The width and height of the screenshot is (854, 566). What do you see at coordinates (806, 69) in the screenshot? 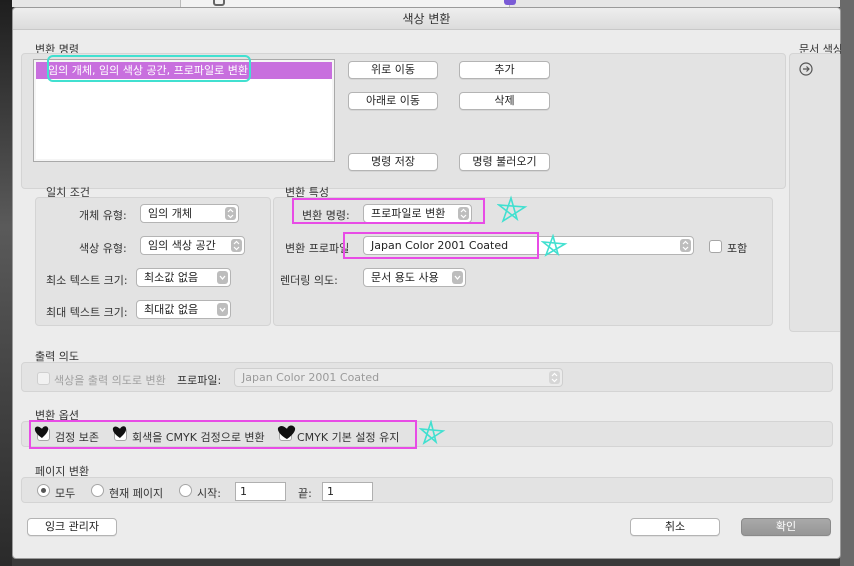
I see `arrow-right-circle-icon` at bounding box center [806, 69].